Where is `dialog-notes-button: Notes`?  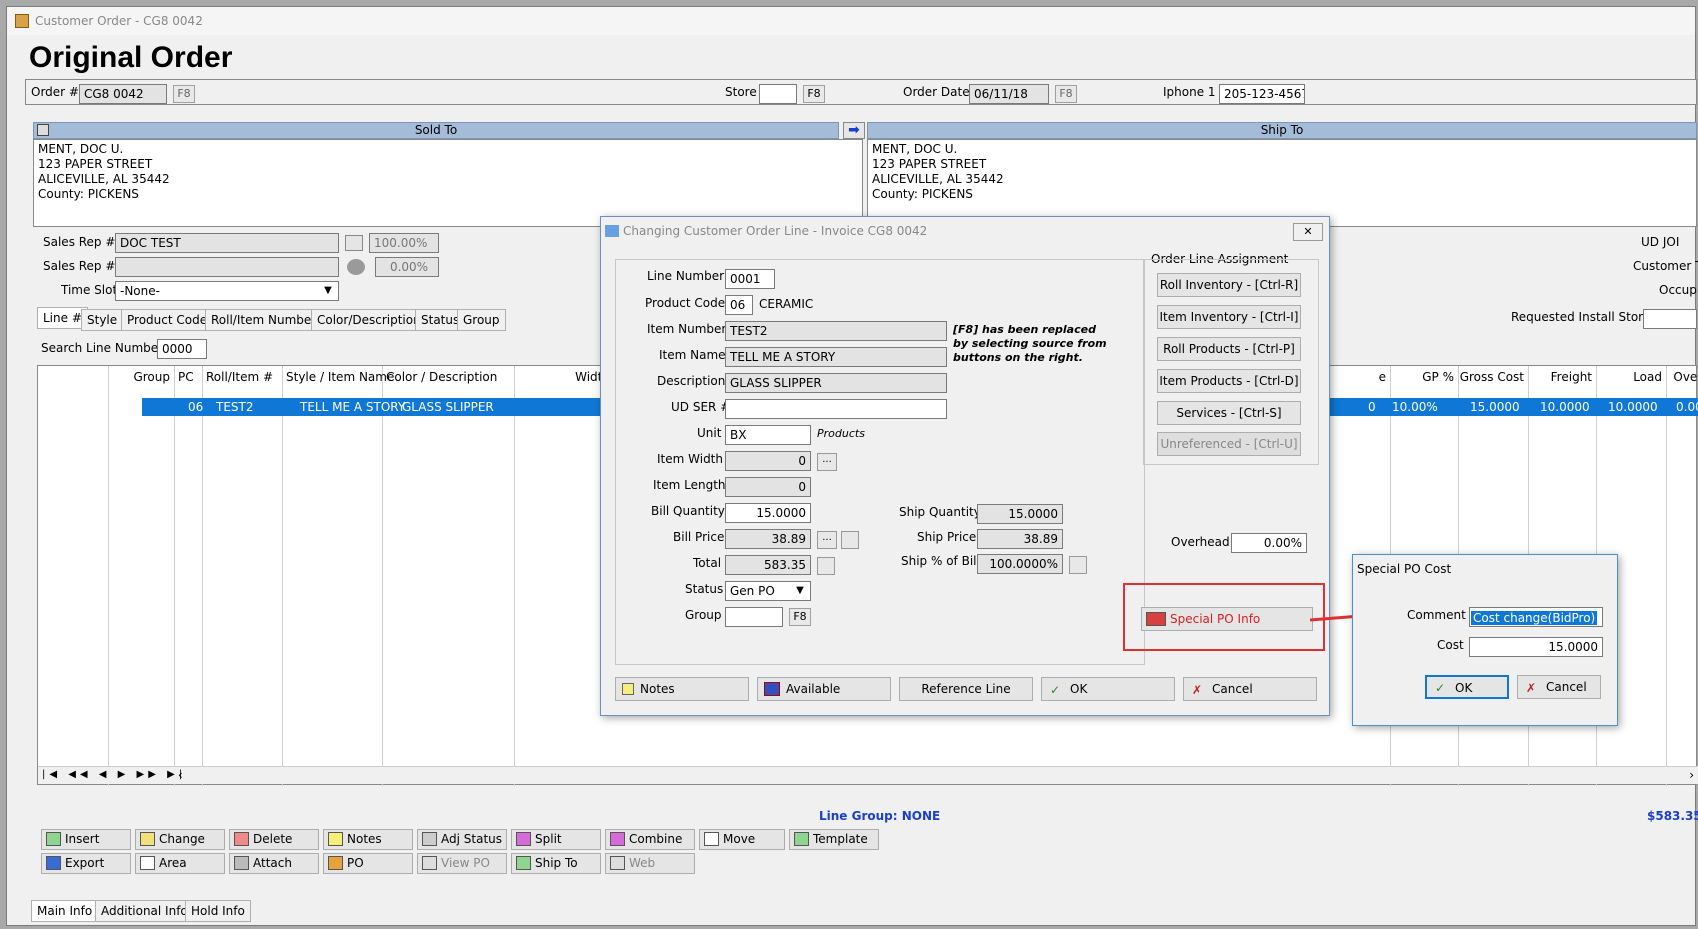 dialog-notes-button: Notes is located at coordinates (682, 689).